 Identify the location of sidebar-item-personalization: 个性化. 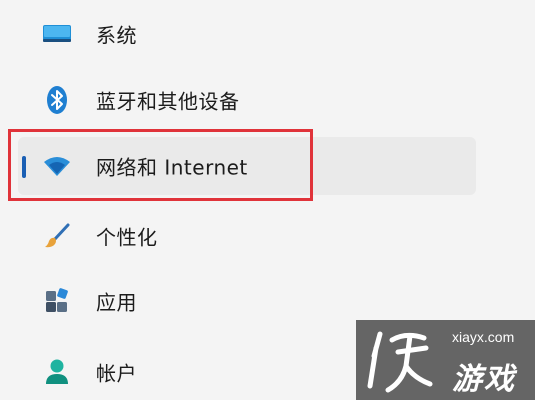
(247, 236).